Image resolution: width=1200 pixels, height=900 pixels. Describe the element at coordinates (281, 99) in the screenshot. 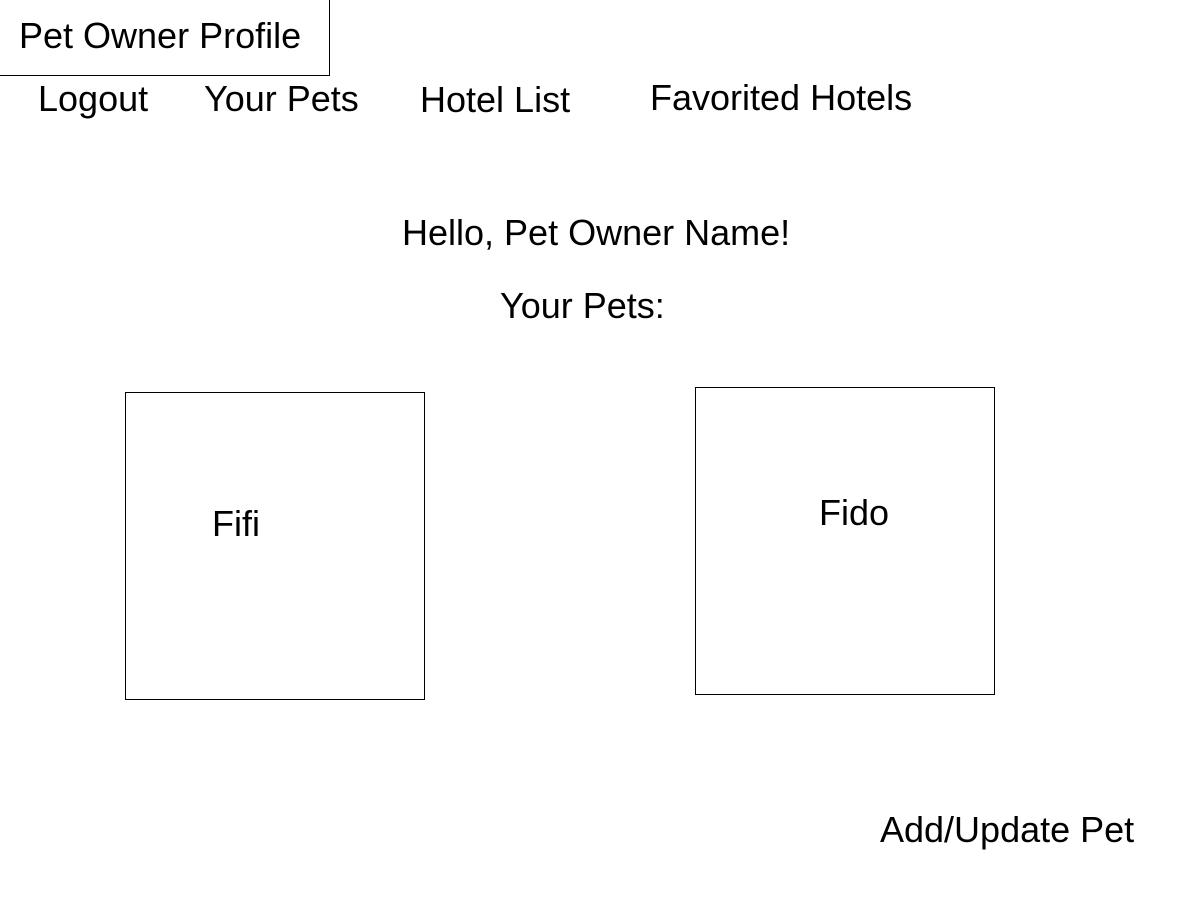

I see `your-pets-link: Your Pets` at that location.